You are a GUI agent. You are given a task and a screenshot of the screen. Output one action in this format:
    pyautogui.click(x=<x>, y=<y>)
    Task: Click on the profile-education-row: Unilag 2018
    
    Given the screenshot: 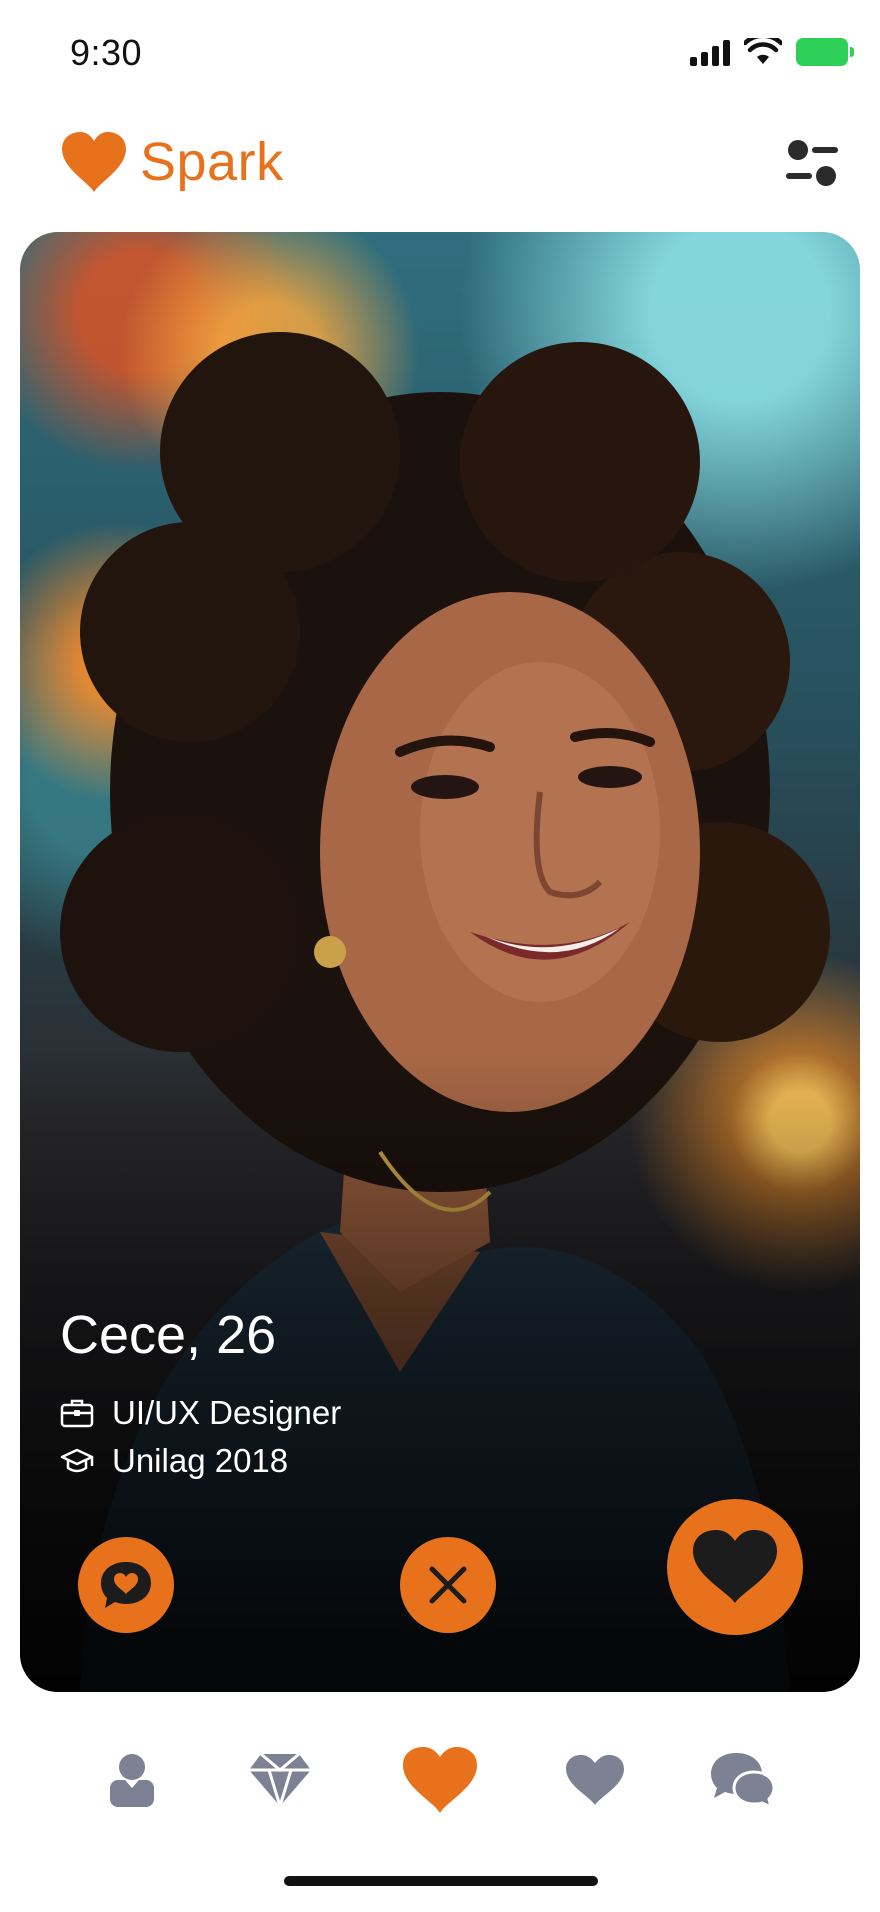 What is the action you would take?
    pyautogui.click(x=174, y=1461)
    